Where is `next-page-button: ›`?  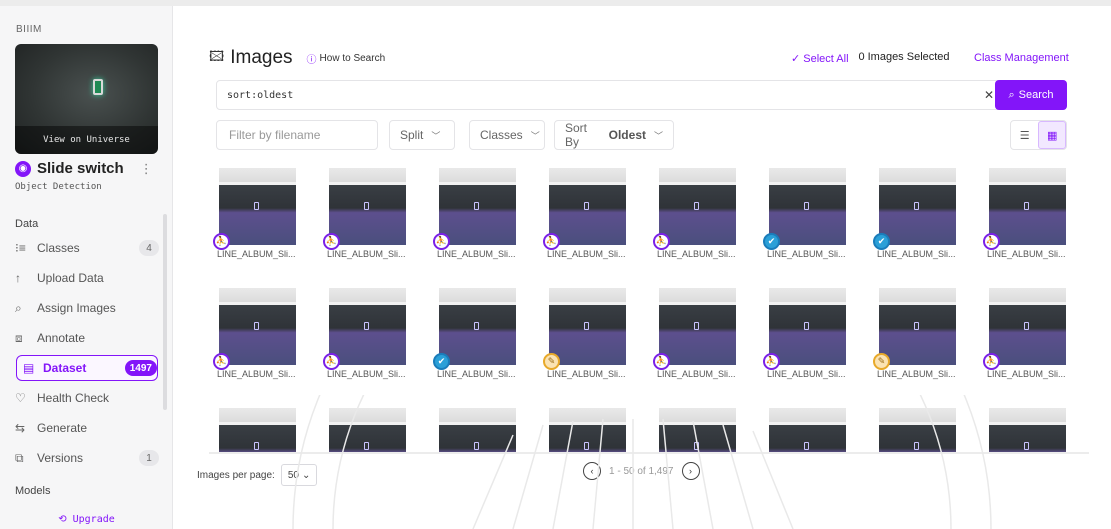 next-page-button: › is located at coordinates (690, 471).